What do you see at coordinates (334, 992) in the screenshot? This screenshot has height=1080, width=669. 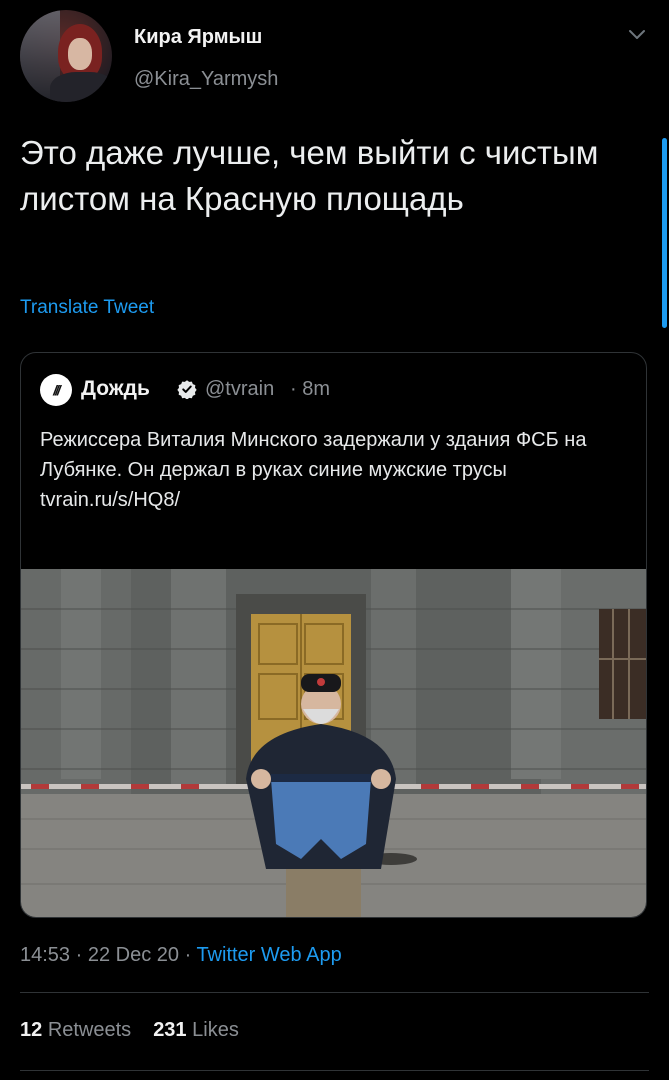 I see `divider` at bounding box center [334, 992].